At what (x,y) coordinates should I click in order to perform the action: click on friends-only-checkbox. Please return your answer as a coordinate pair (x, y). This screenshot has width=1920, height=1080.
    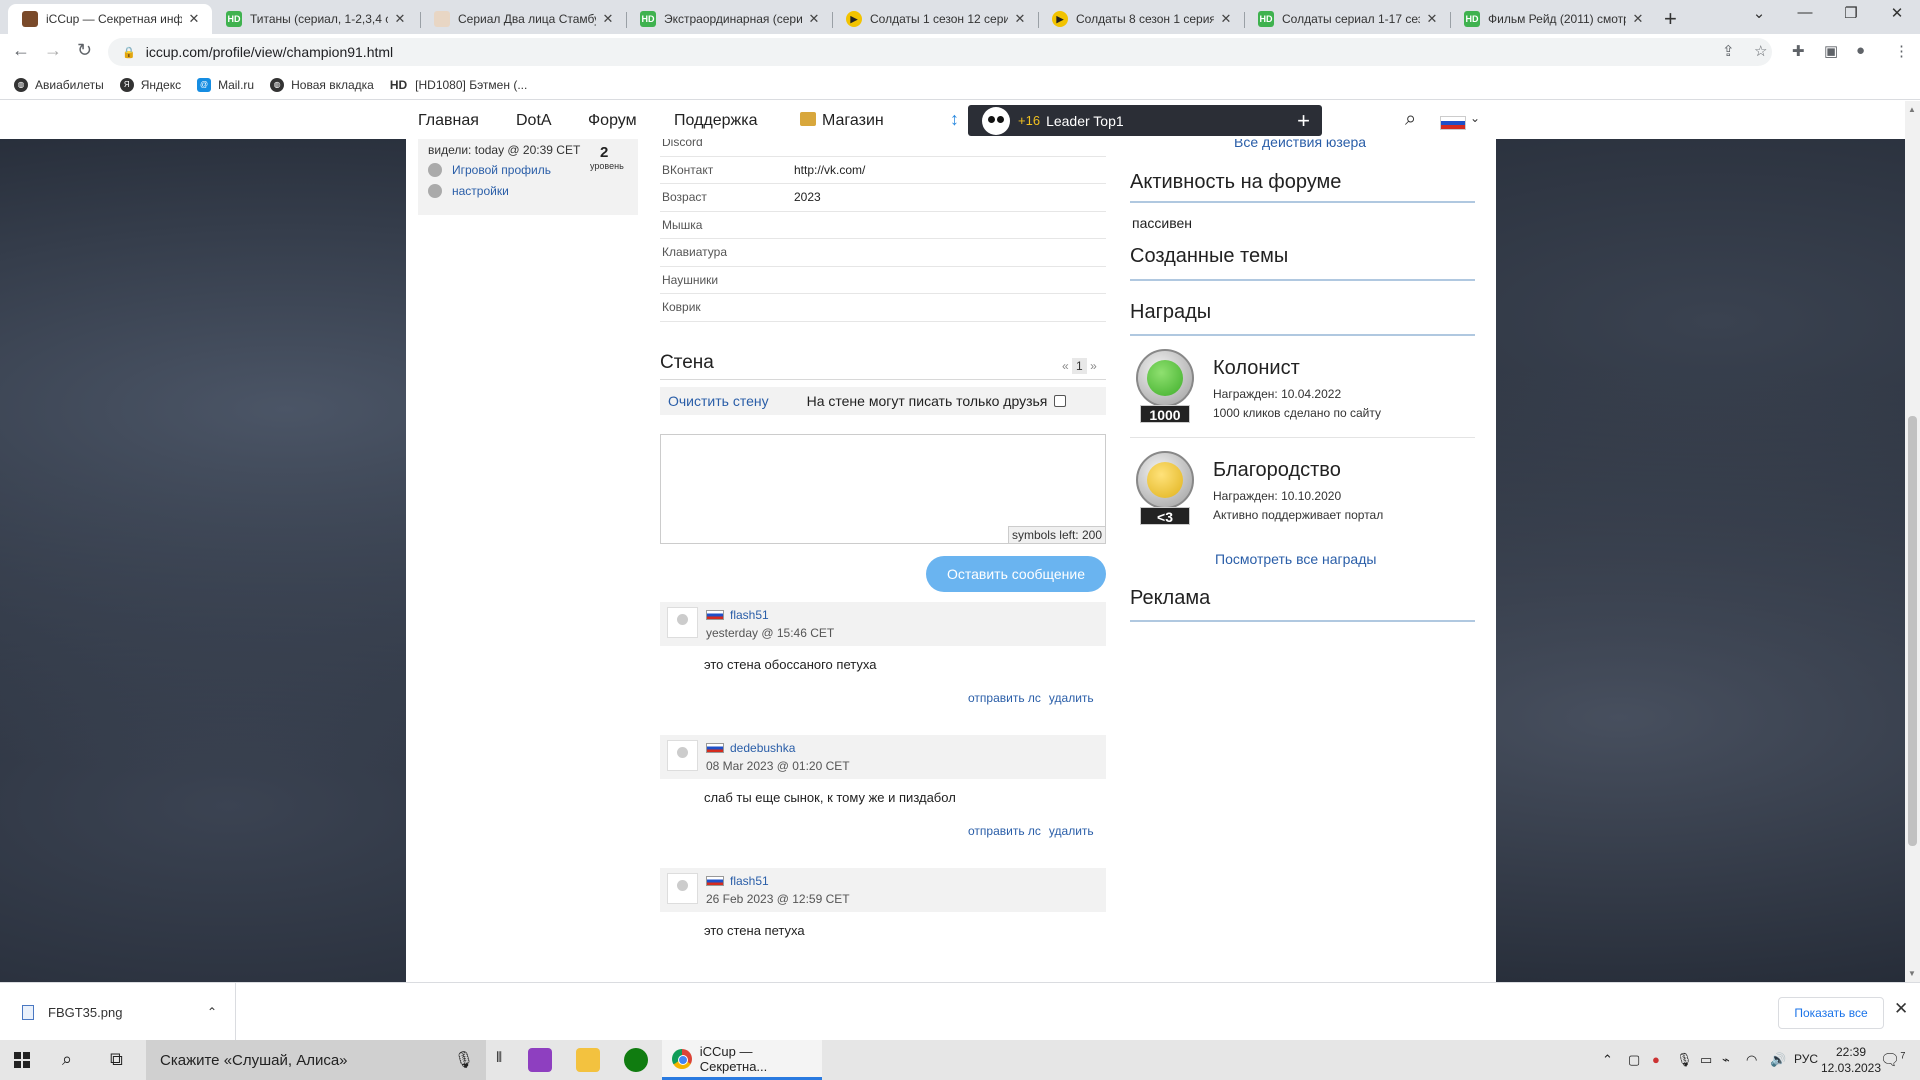
    Looking at the image, I should click on (1060, 401).